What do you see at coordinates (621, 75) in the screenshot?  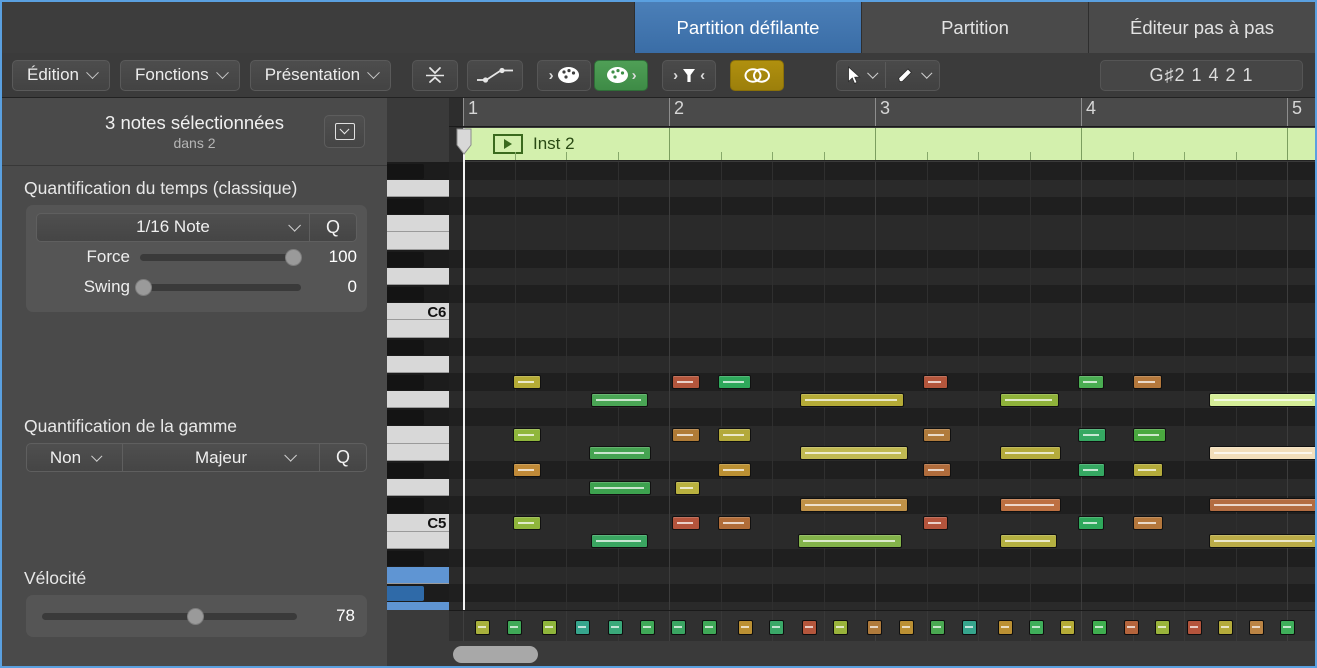 I see `midi-out-button: ›` at bounding box center [621, 75].